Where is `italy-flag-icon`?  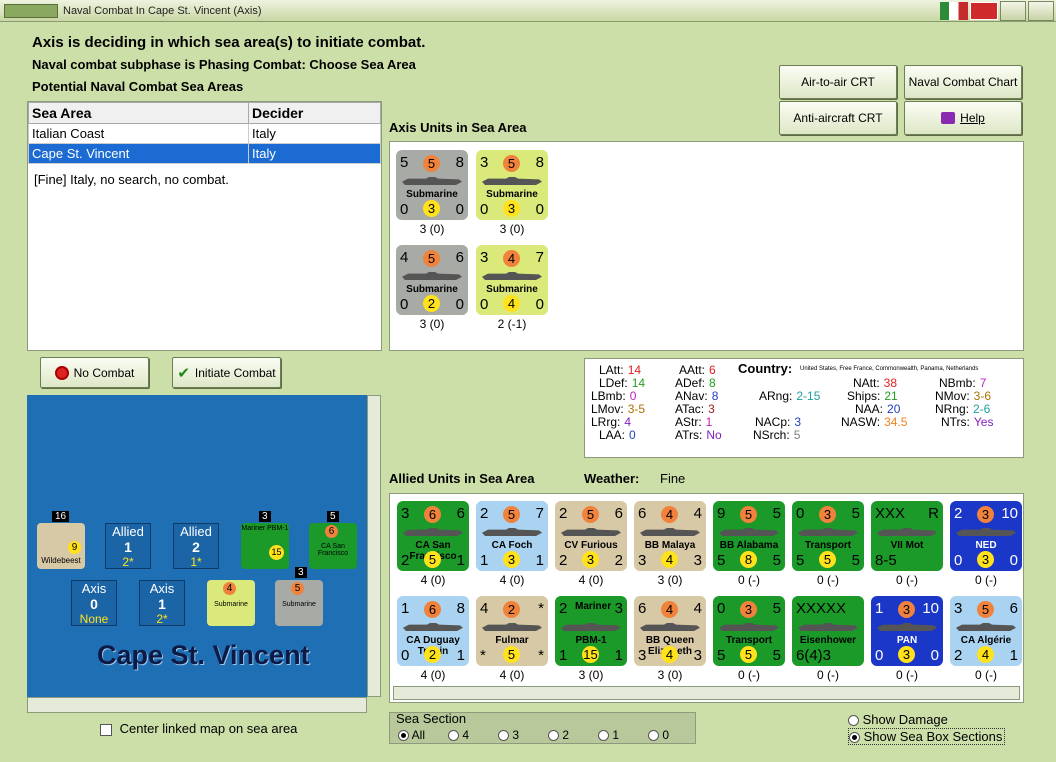 italy-flag-icon is located at coordinates (954, 11).